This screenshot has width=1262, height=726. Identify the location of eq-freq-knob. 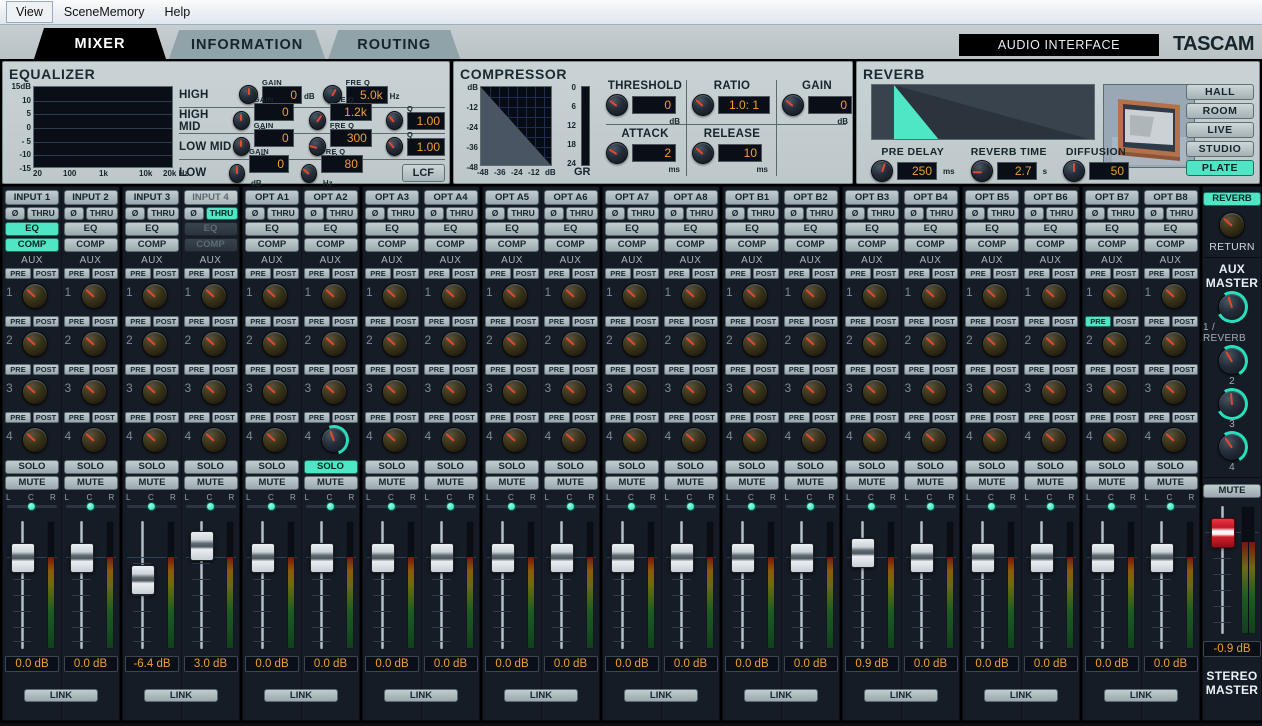
(308, 173).